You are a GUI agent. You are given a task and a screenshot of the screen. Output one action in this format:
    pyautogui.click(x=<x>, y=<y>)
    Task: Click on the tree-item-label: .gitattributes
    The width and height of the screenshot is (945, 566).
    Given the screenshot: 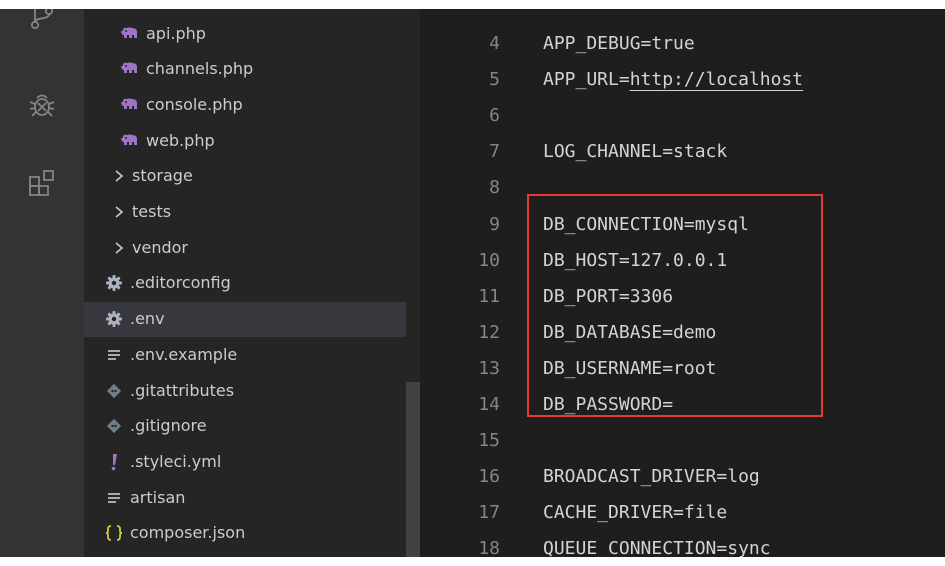 What is the action you would take?
    pyautogui.click(x=182, y=390)
    